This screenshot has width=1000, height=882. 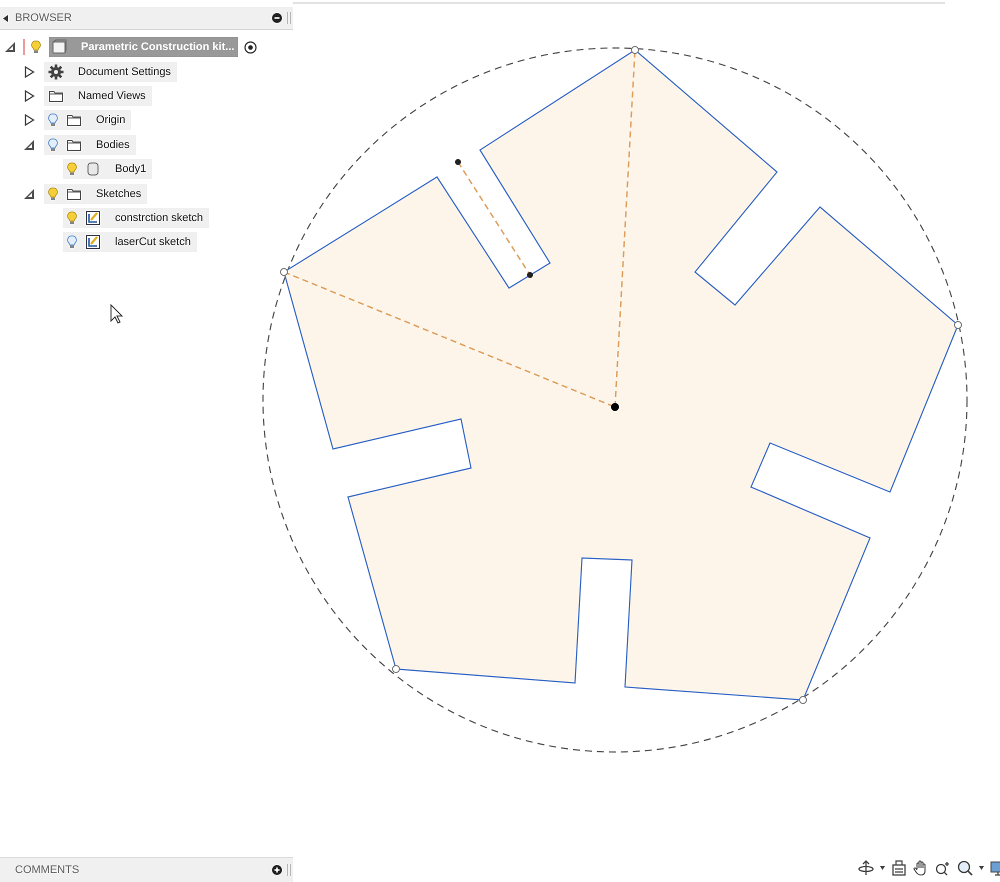 What do you see at coordinates (110, 72) in the screenshot?
I see `tree-item: Document Settings` at bounding box center [110, 72].